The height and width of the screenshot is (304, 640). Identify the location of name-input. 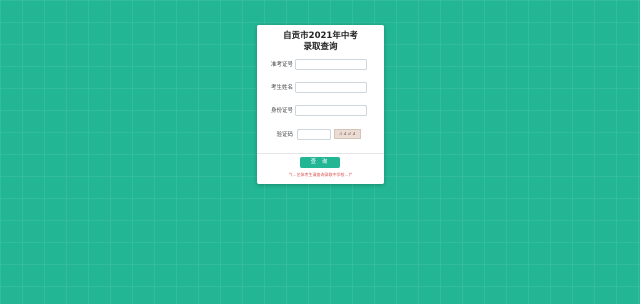
(331, 87).